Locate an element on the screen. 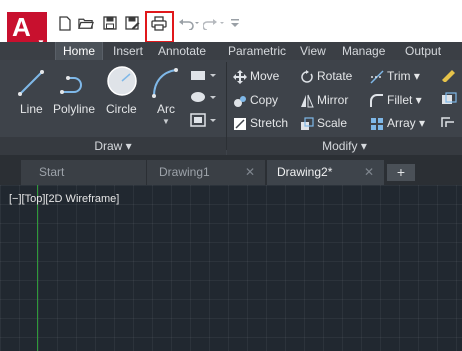 The image size is (462, 351). ribbon-tab-gutter is located at coordinates (25, 51).